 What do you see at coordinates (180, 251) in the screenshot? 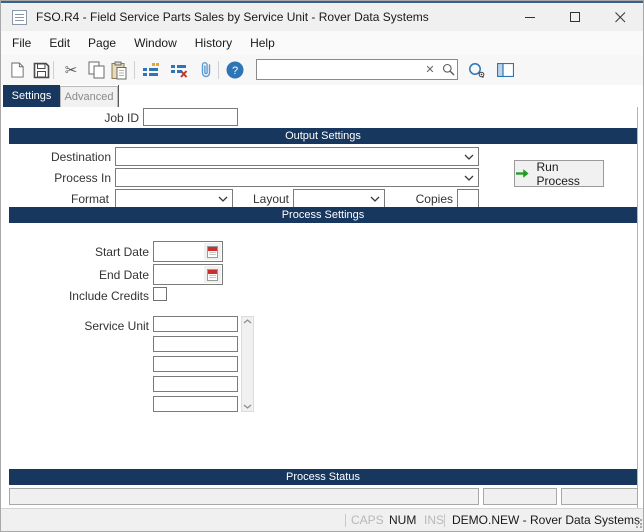
I see `start-date-input` at bounding box center [180, 251].